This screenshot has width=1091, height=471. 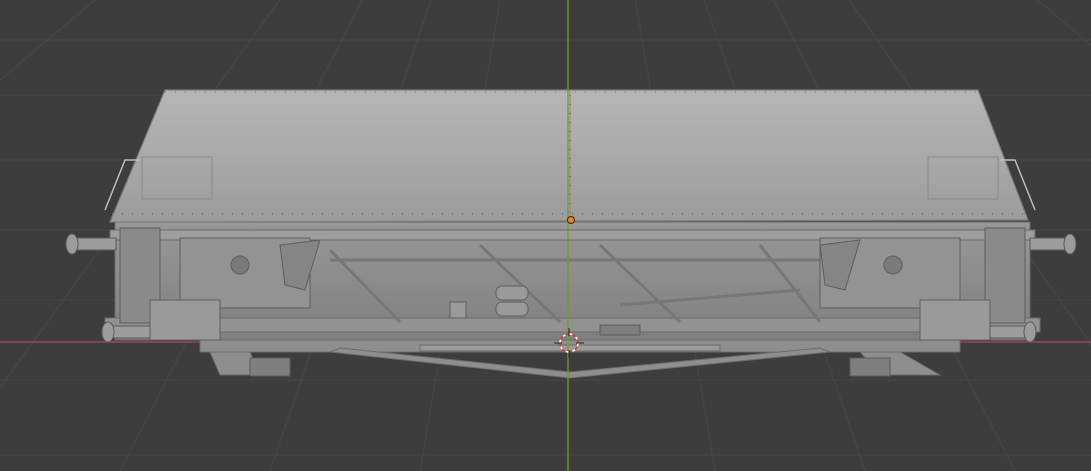 What do you see at coordinates (571, 220) in the screenshot?
I see `object-origin-icon` at bounding box center [571, 220].